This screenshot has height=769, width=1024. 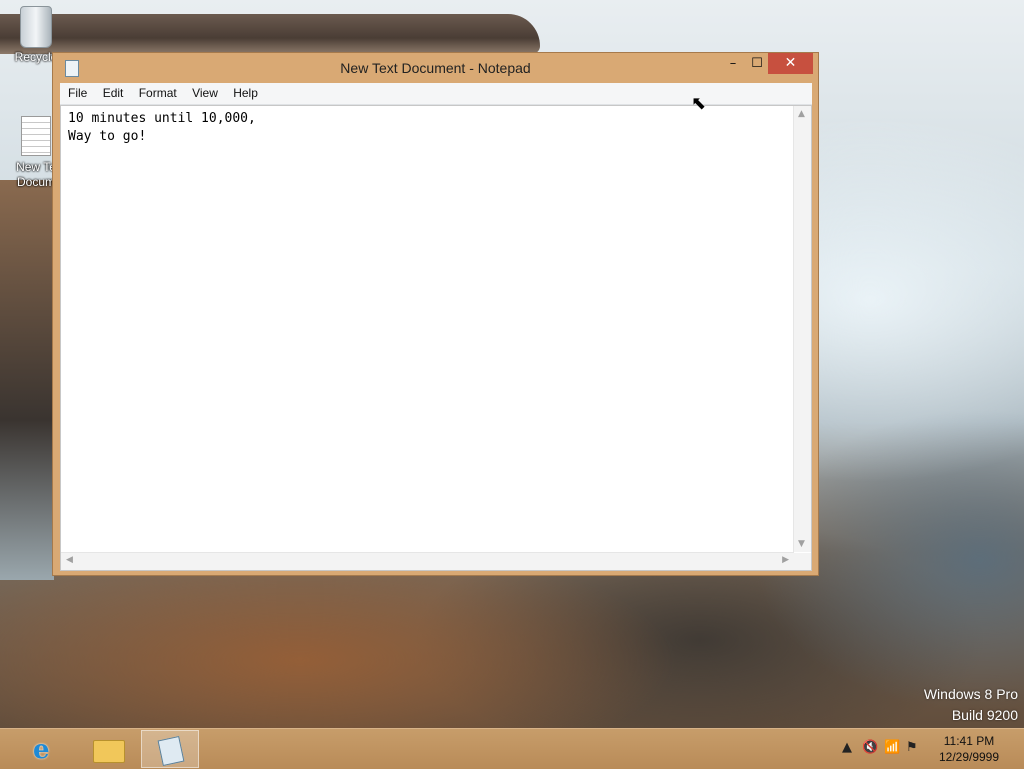 I want to click on watermark-edition: Windows 8 Pro, so click(x=970, y=694).